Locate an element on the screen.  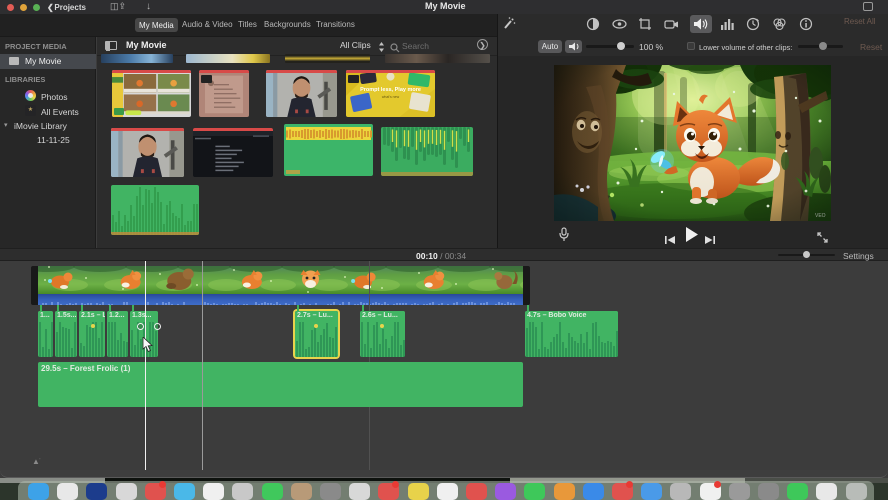
svg-text: VEO is located at coordinates (820, 216).